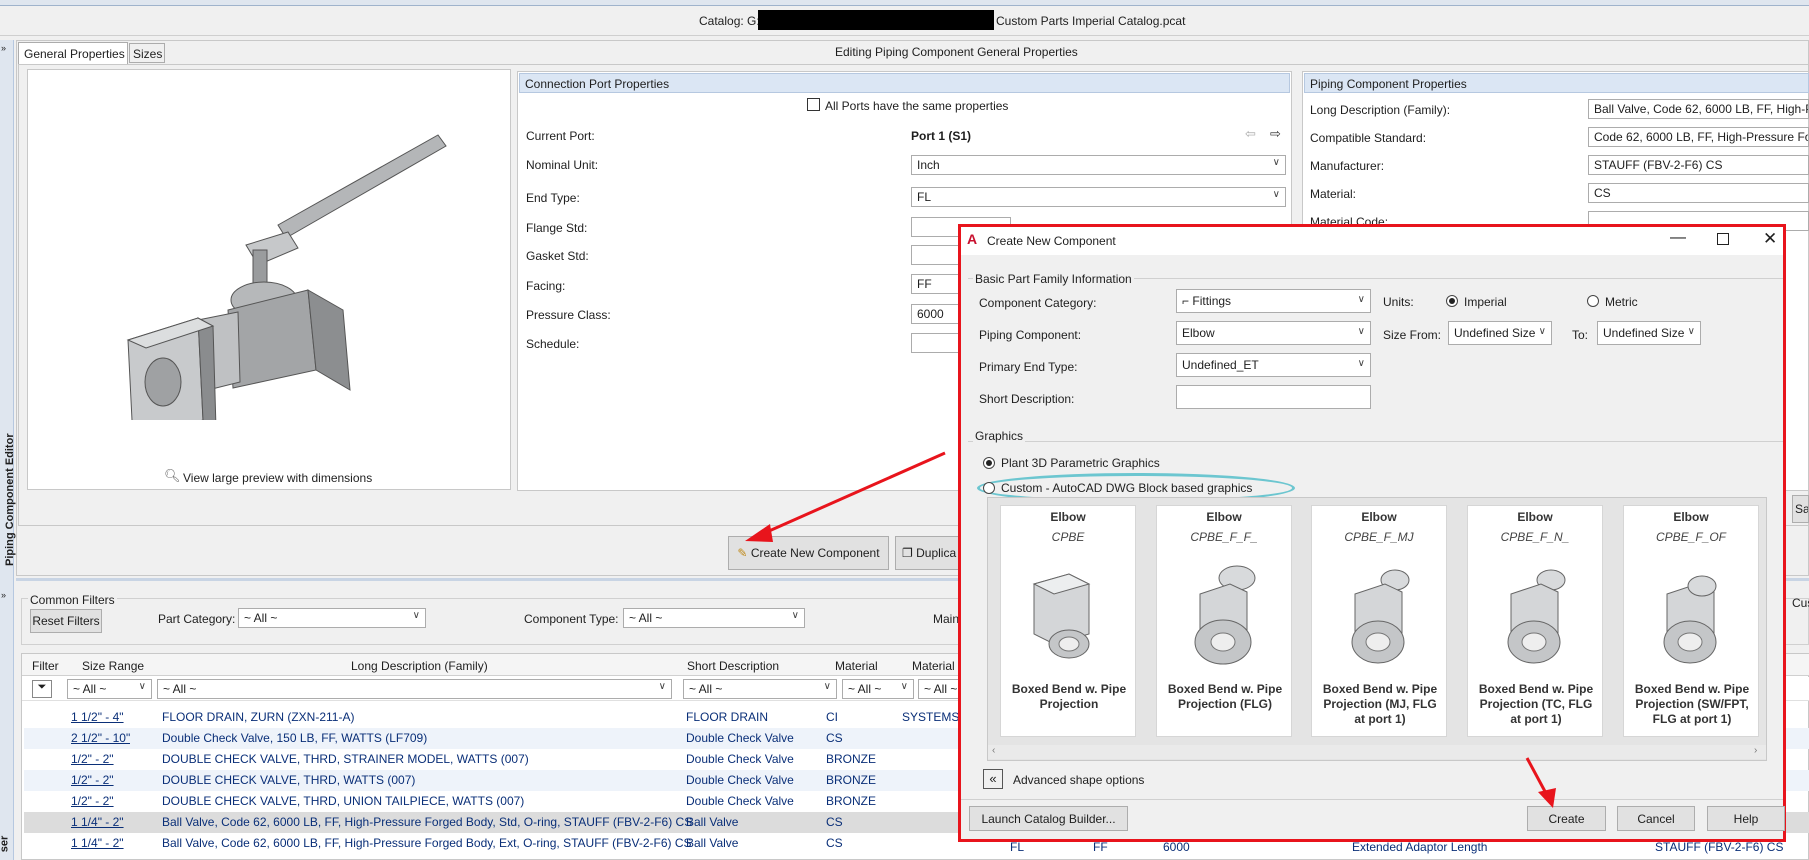  I want to click on minimize-icon: —, so click(1678, 238).